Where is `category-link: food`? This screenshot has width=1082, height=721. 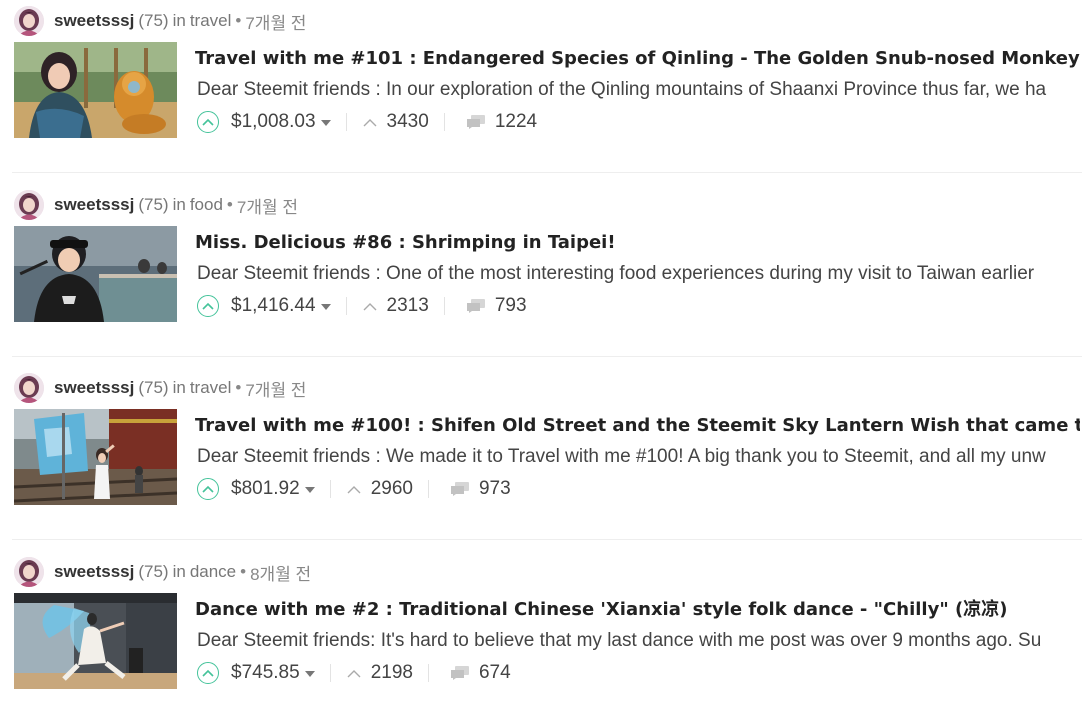 category-link: food is located at coordinates (206, 205).